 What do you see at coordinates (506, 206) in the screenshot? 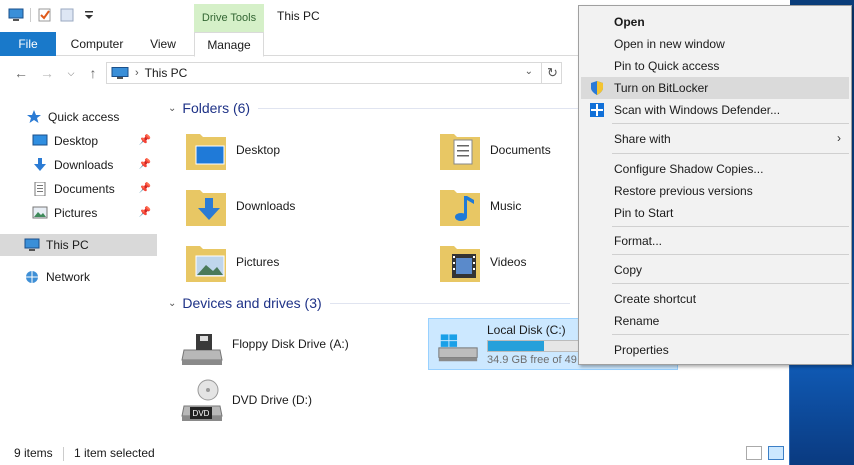
I see `folder-label: Music` at bounding box center [506, 206].